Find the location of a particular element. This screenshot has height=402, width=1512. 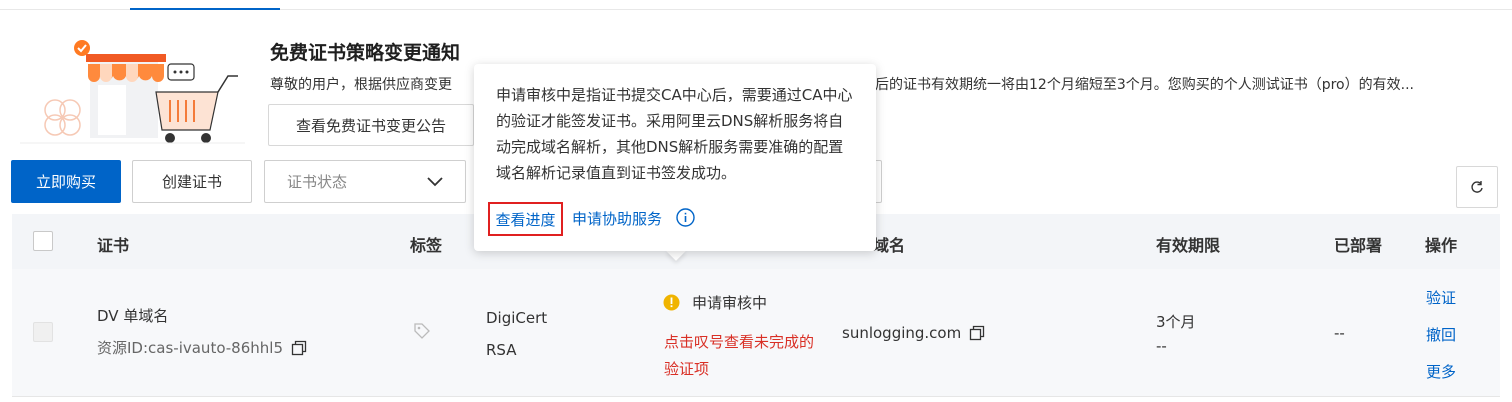

shop-cart-illustration is located at coordinates (132, 92).